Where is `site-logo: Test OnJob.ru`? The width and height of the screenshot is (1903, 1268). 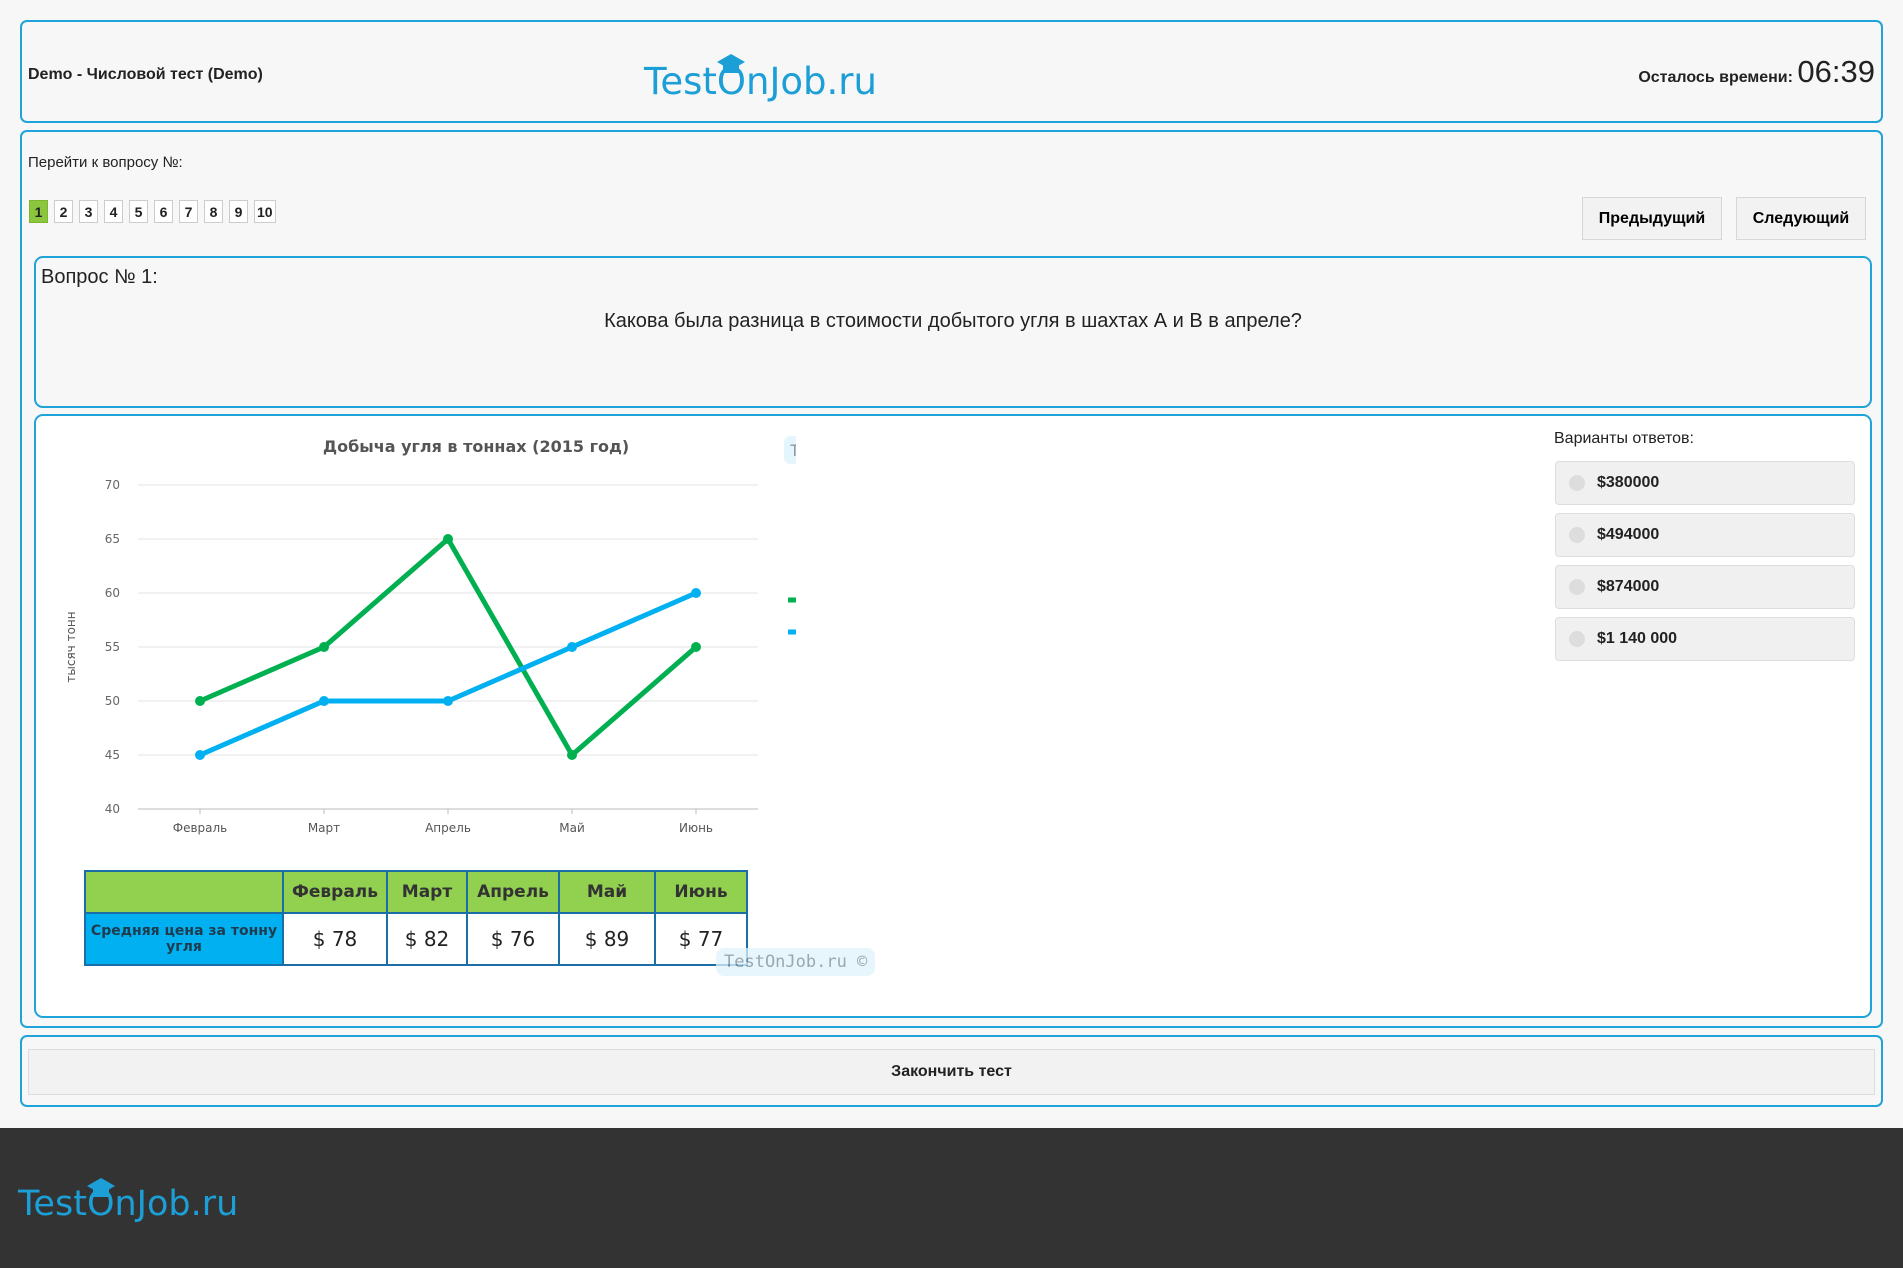
site-logo: Test OnJob.ru is located at coordinates (760, 78).